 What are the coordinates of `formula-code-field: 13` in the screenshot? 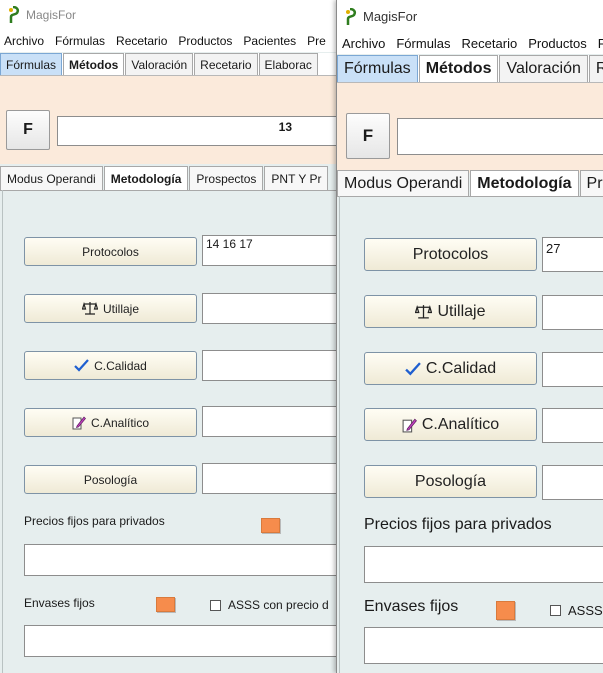 It's located at (197, 131).